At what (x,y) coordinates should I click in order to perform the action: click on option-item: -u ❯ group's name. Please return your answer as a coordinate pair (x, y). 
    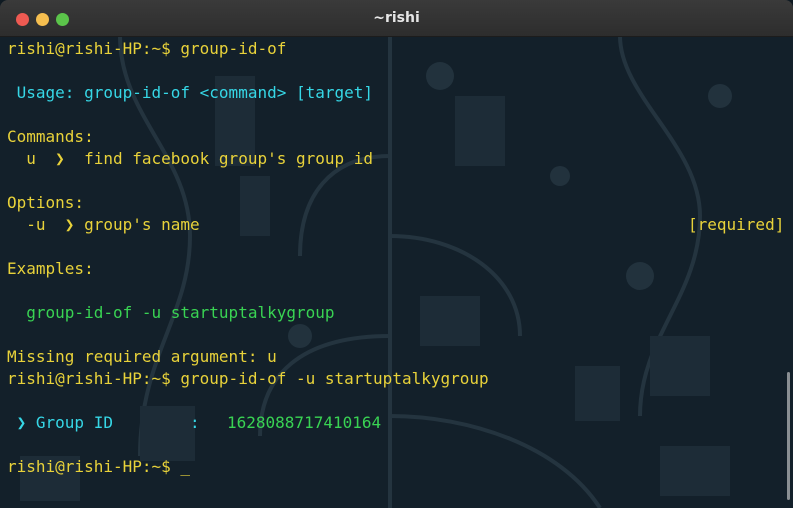
    Looking at the image, I should click on (103, 224).